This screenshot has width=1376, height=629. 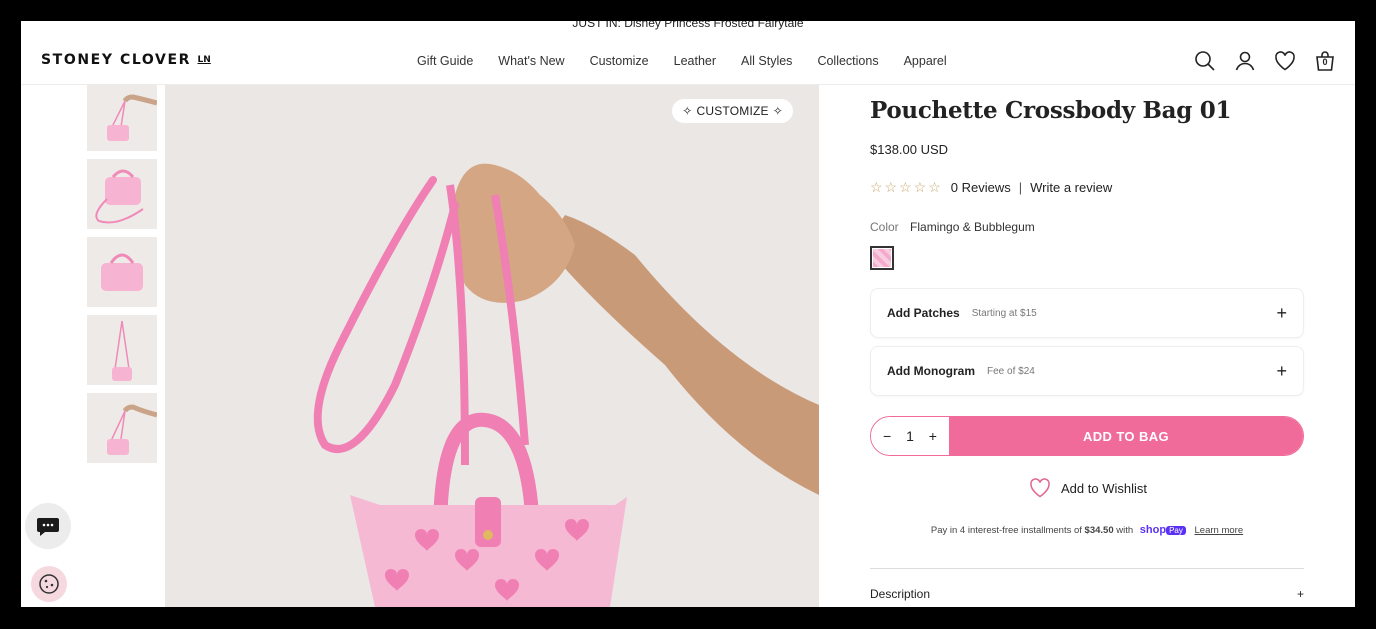 What do you see at coordinates (1071, 187) in the screenshot?
I see `write-review-link: Write a review` at bounding box center [1071, 187].